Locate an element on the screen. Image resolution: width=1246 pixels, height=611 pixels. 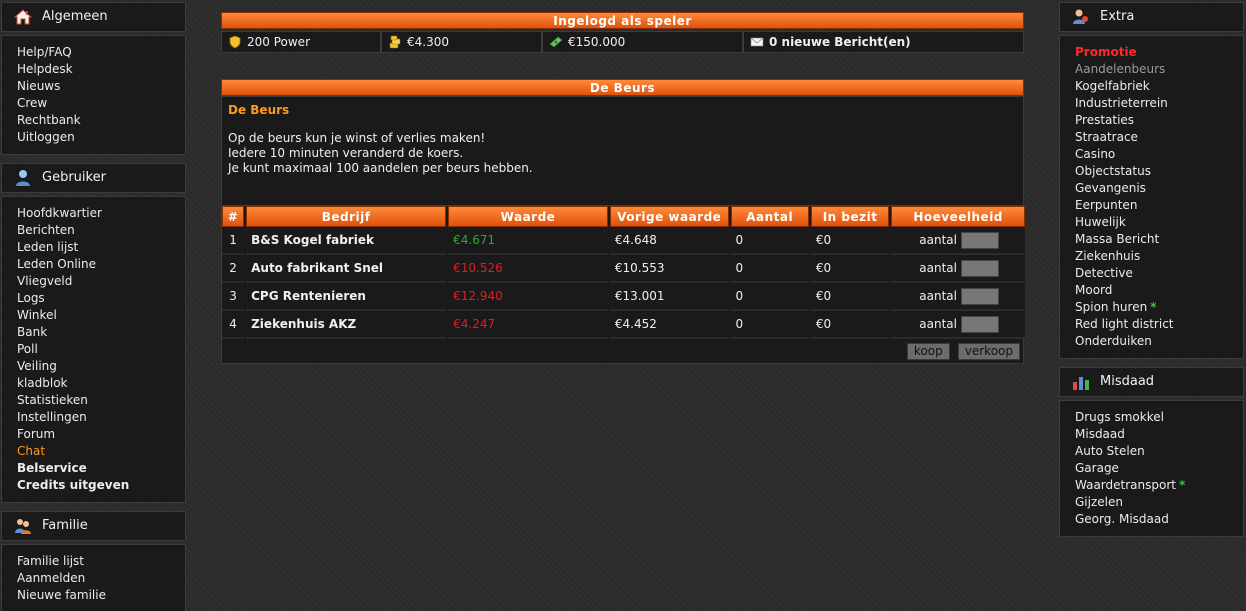
beurs-title-bar: De Beurs is located at coordinates (622, 87).